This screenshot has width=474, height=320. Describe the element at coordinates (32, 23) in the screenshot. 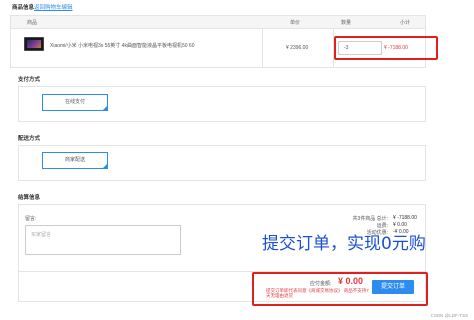

I see `col-header-product: 商品` at that location.